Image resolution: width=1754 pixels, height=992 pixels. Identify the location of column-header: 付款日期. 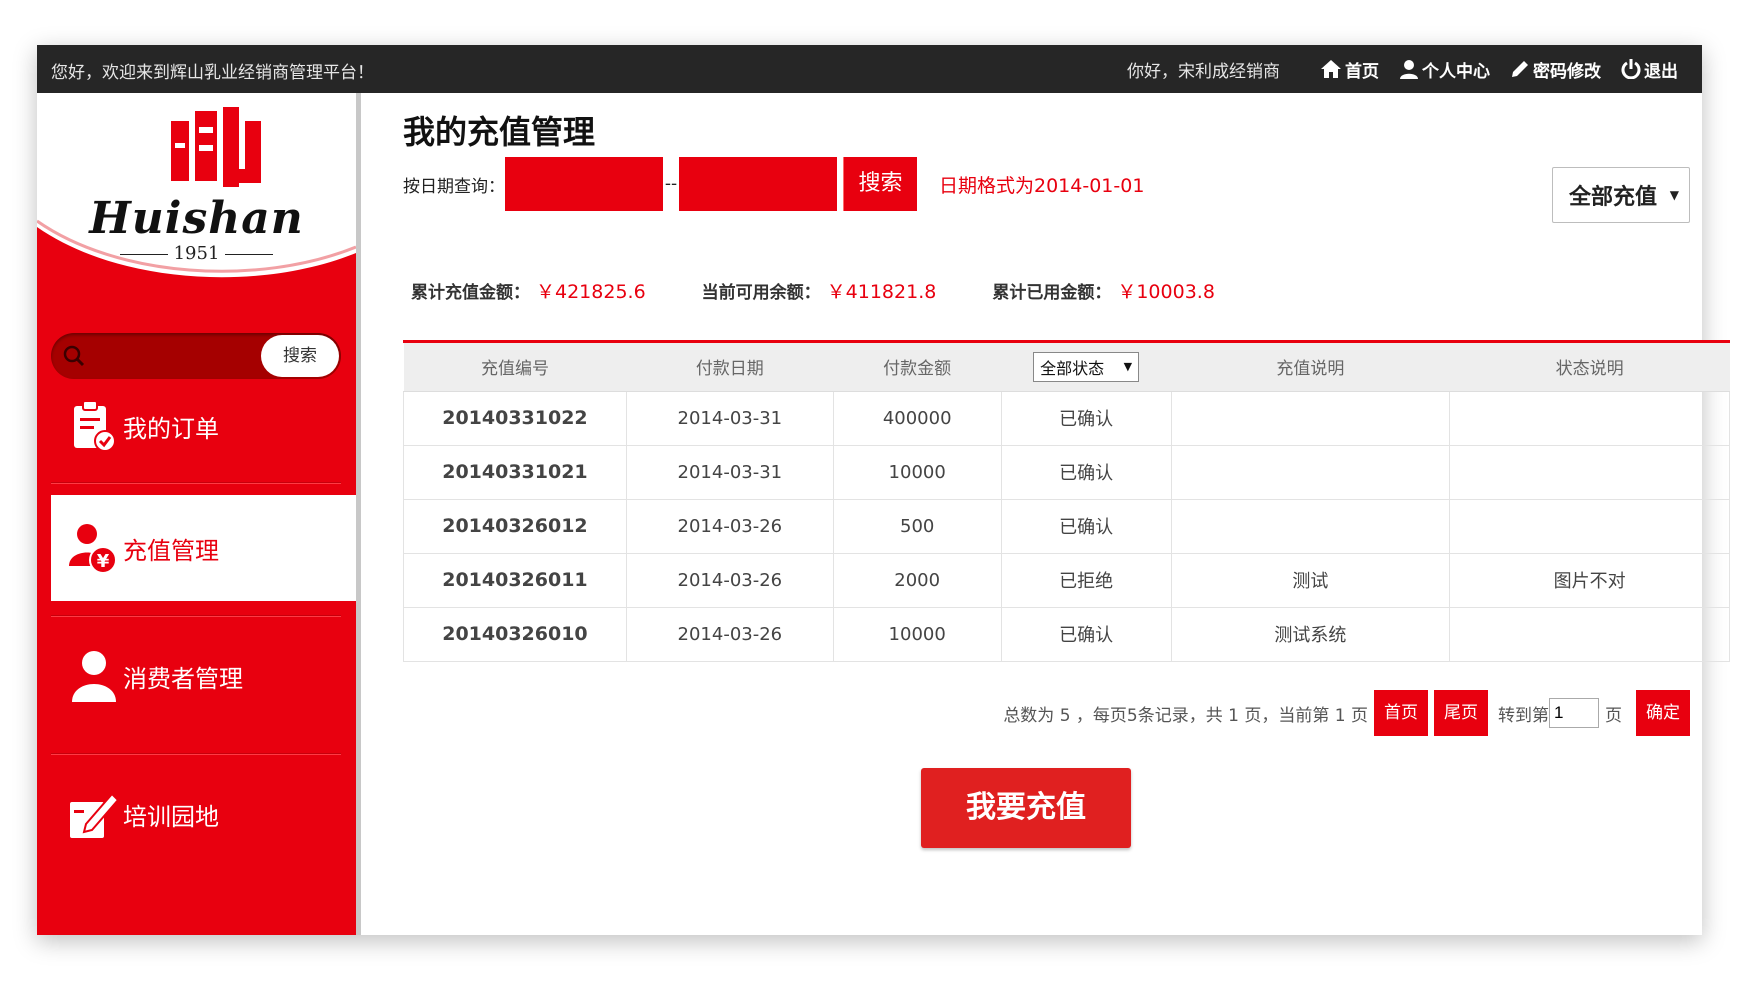
(730, 367).